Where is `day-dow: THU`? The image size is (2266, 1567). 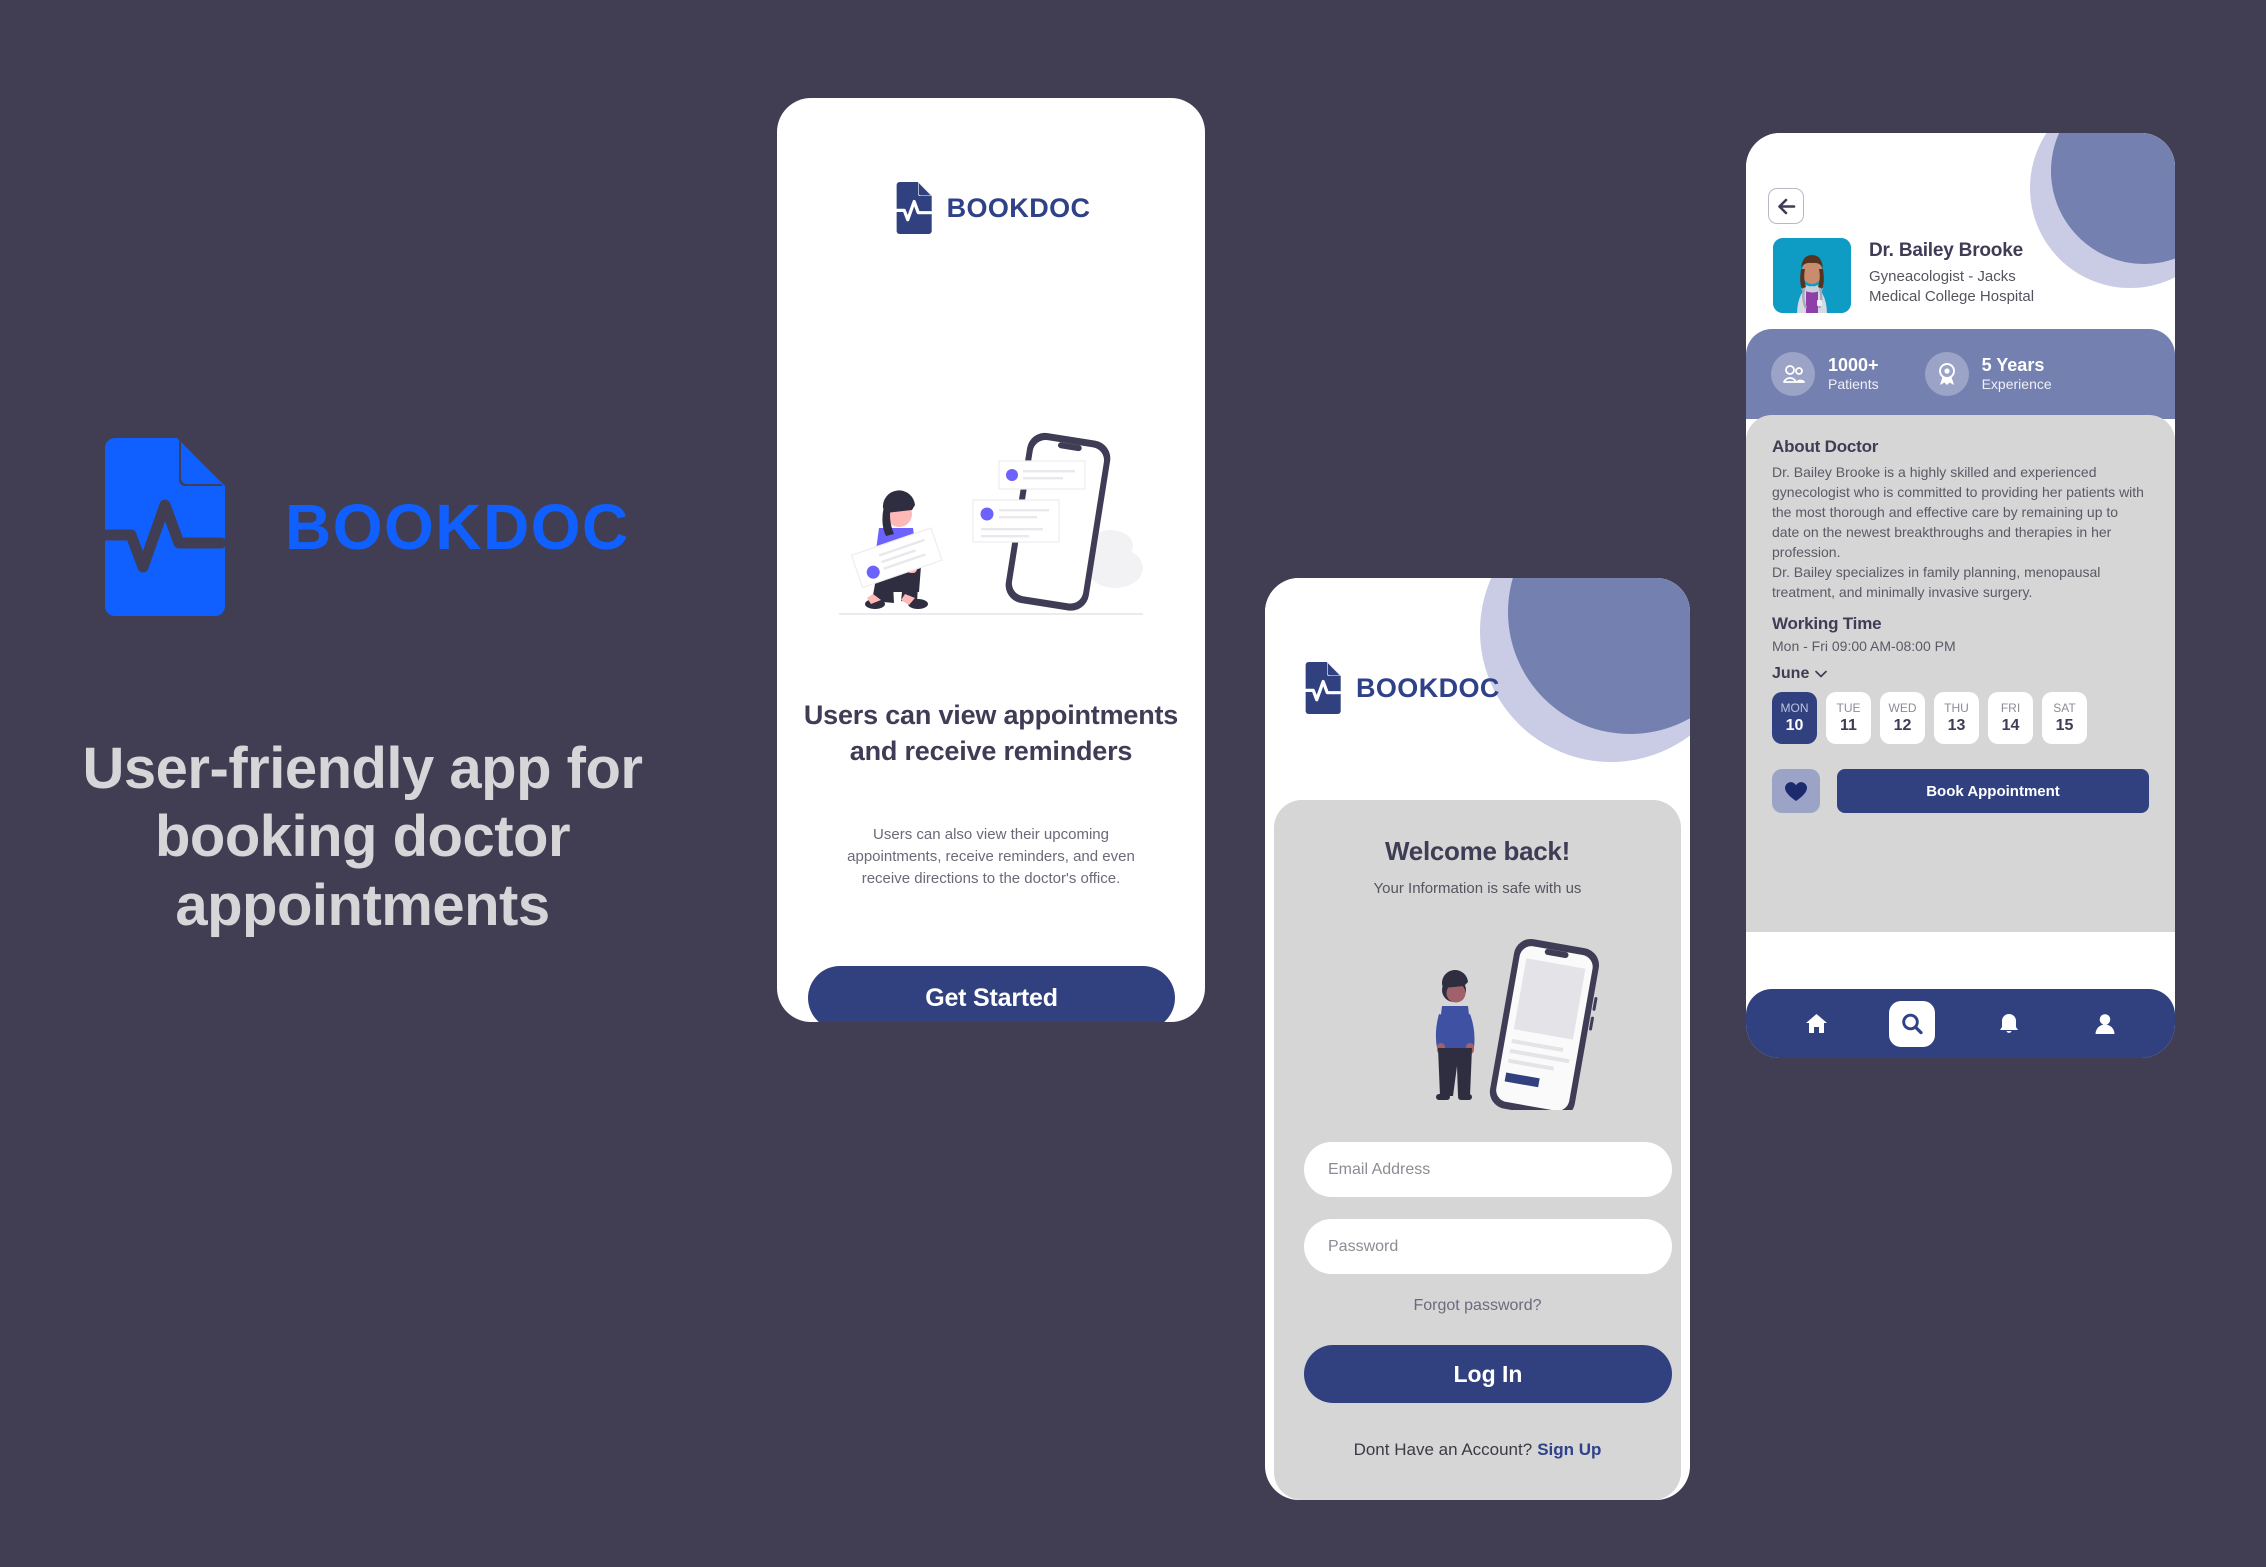 day-dow: THU is located at coordinates (1956, 707).